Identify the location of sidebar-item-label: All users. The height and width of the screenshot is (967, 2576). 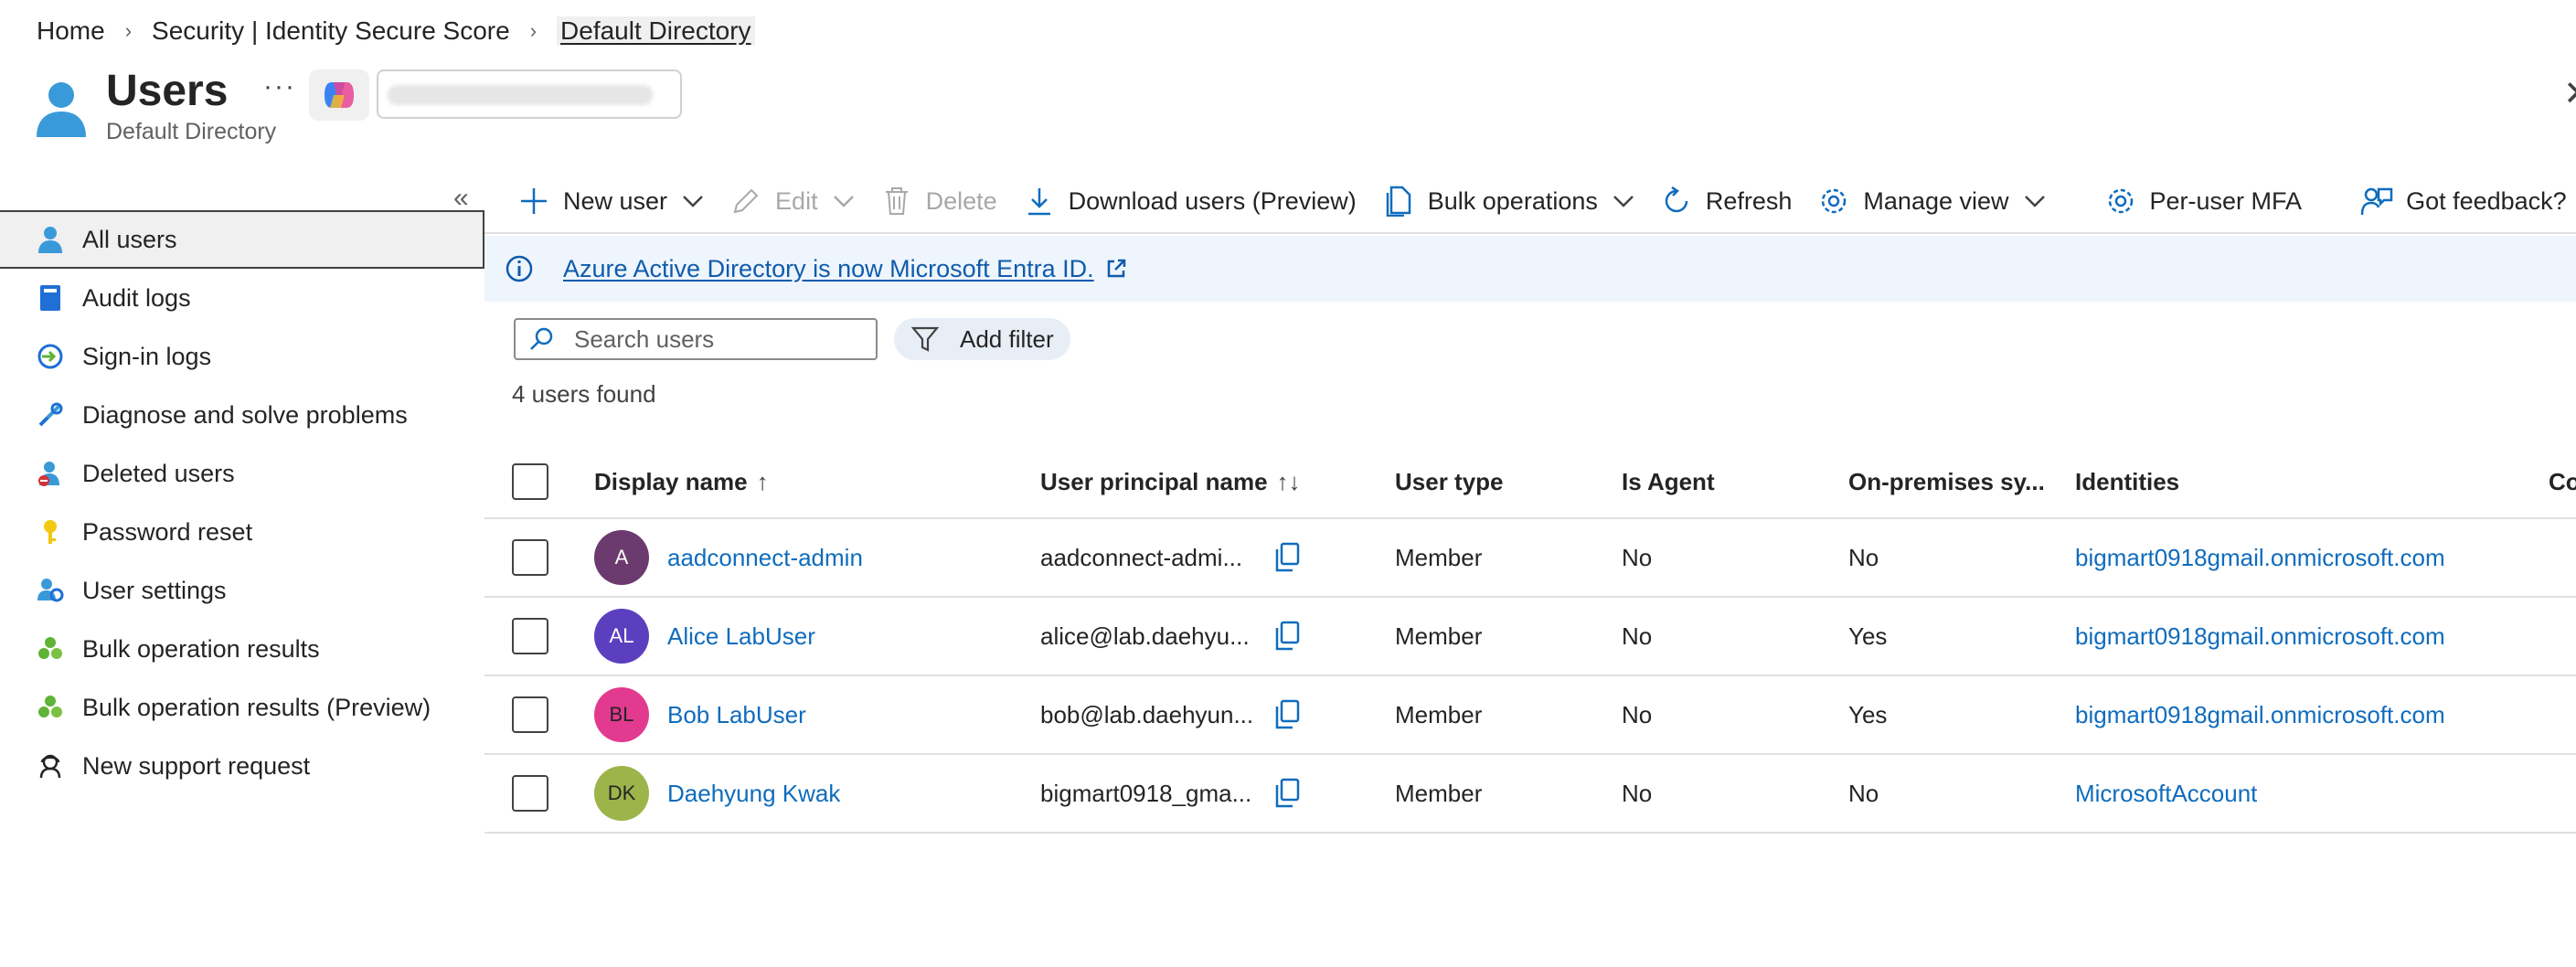
(129, 239).